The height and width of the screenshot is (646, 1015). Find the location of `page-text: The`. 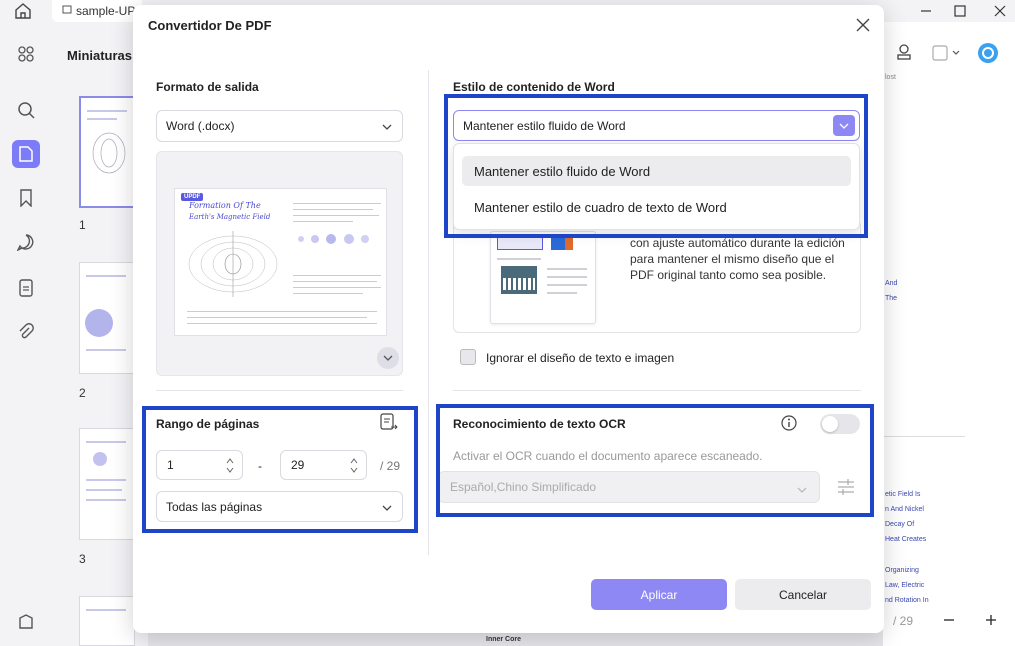

page-text: The is located at coordinates (891, 298).